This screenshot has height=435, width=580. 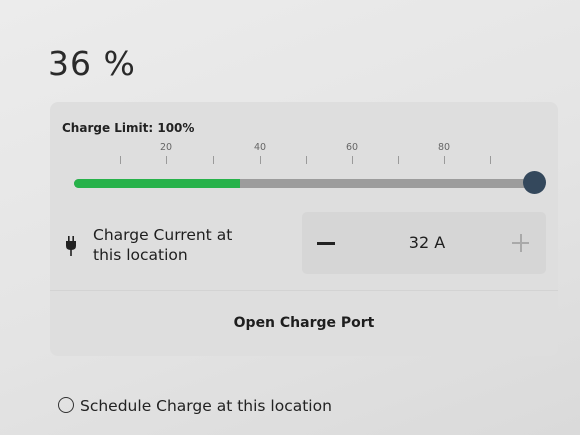 I want to click on schedule-charge-row: Schedule Charge at this location, so click(x=195, y=406).